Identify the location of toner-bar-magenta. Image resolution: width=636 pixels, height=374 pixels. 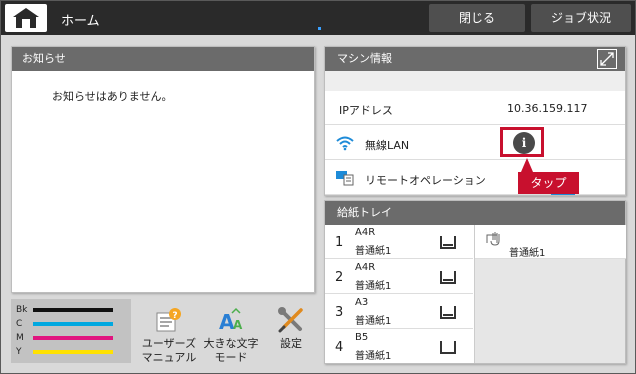
(73, 338).